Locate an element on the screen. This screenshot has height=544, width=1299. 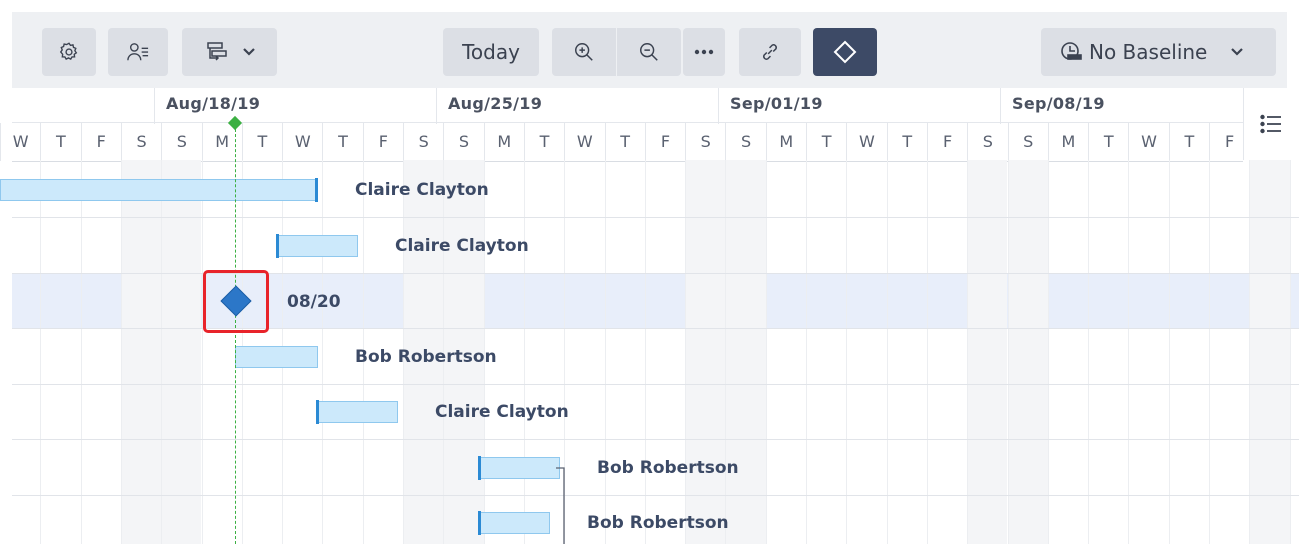
more-icon is located at coordinates (704, 52).